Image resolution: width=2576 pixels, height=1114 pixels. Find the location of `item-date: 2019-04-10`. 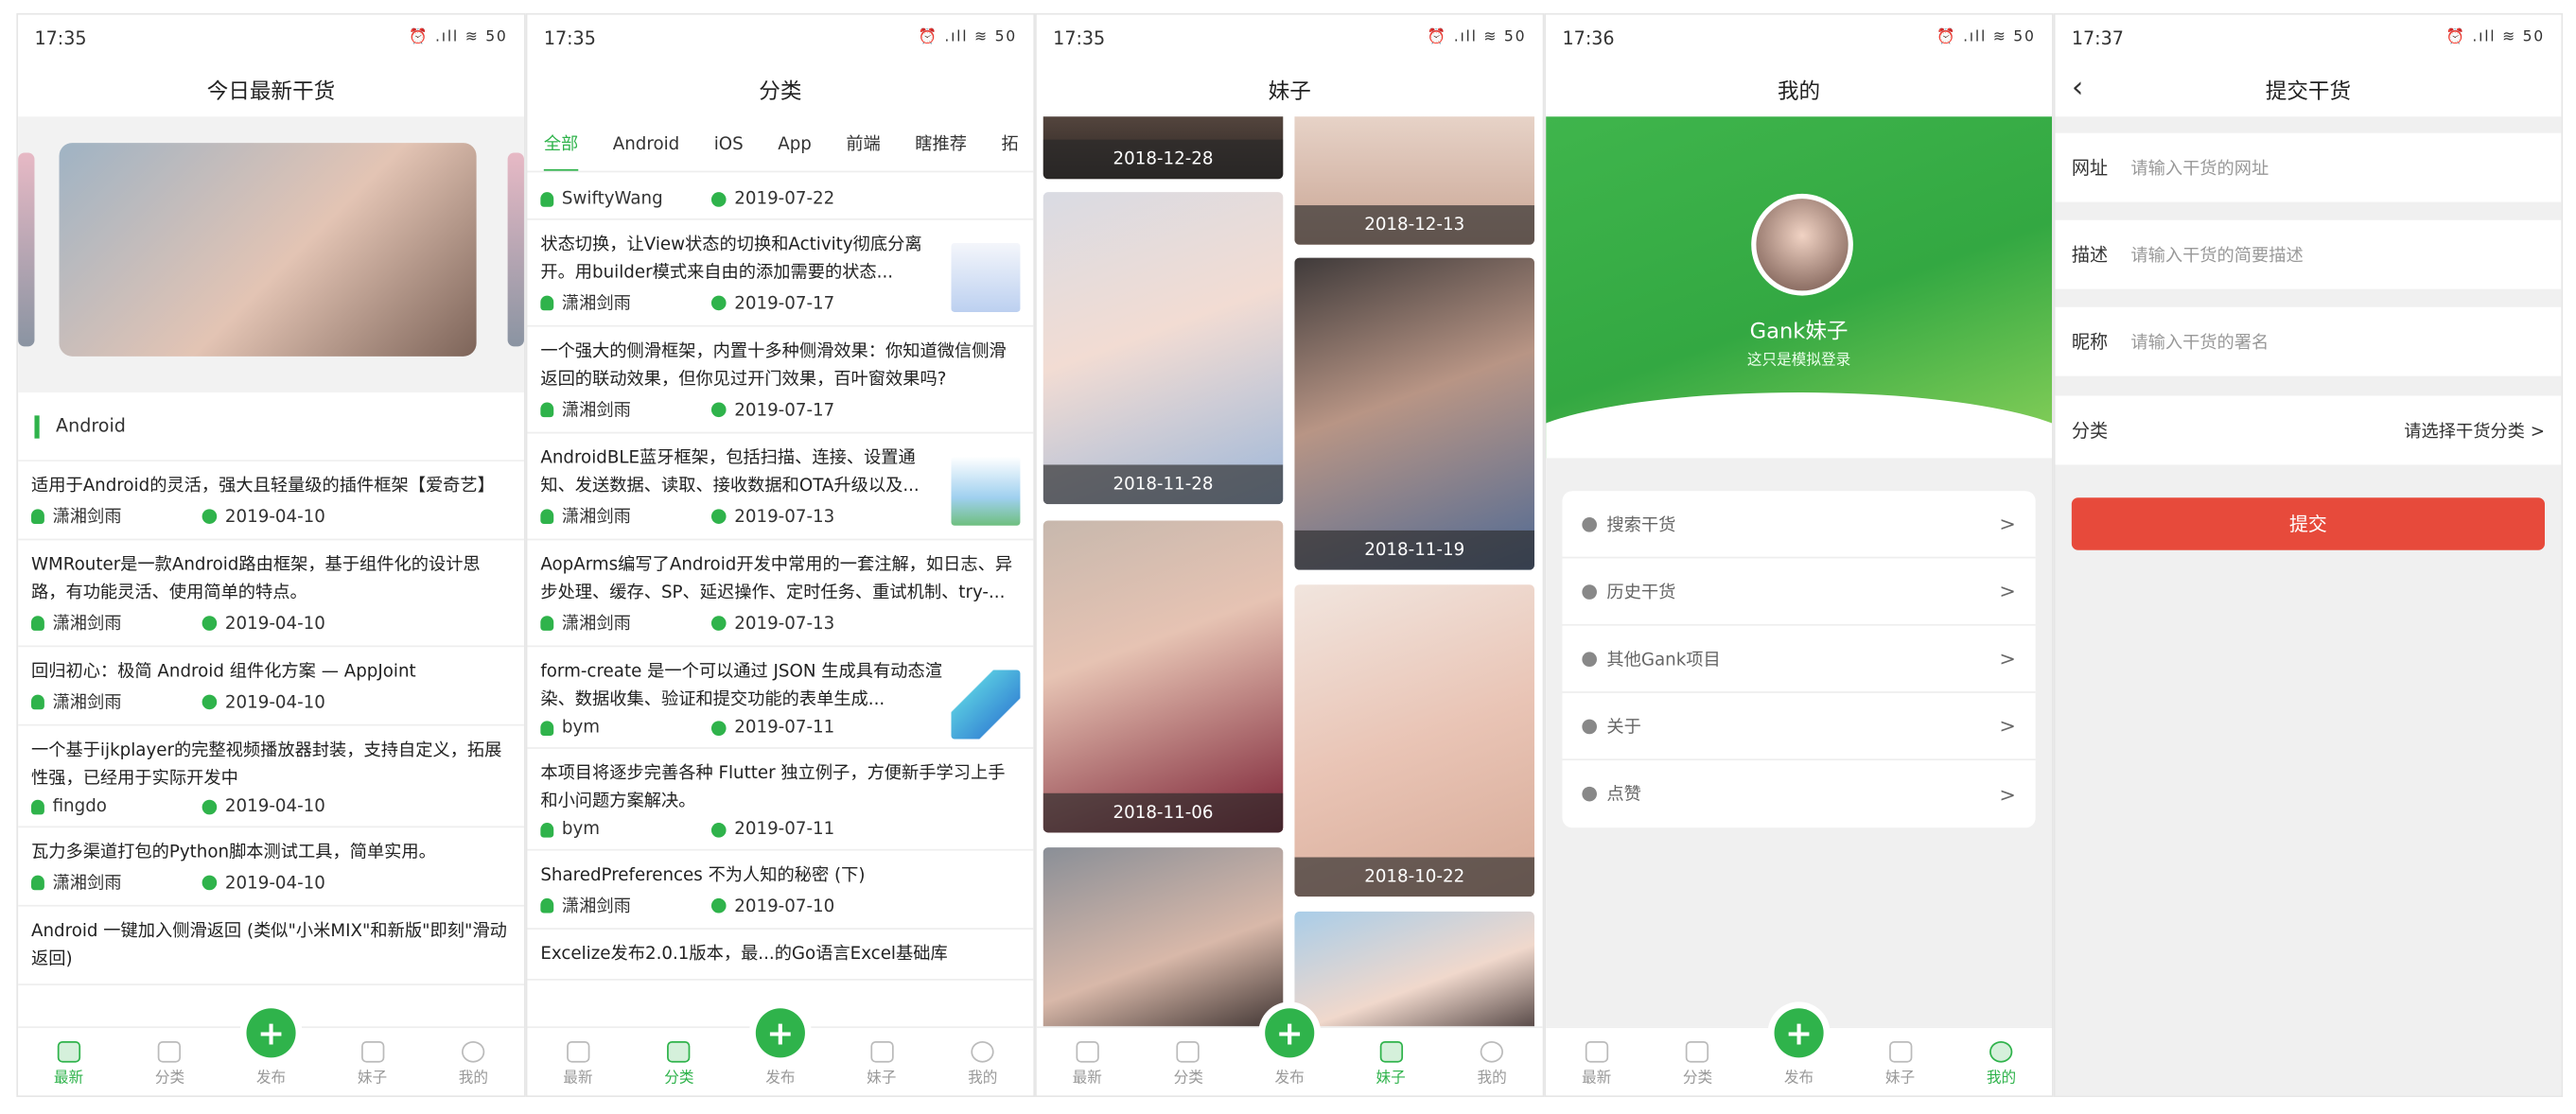

item-date: 2019-04-10 is located at coordinates (274, 516).